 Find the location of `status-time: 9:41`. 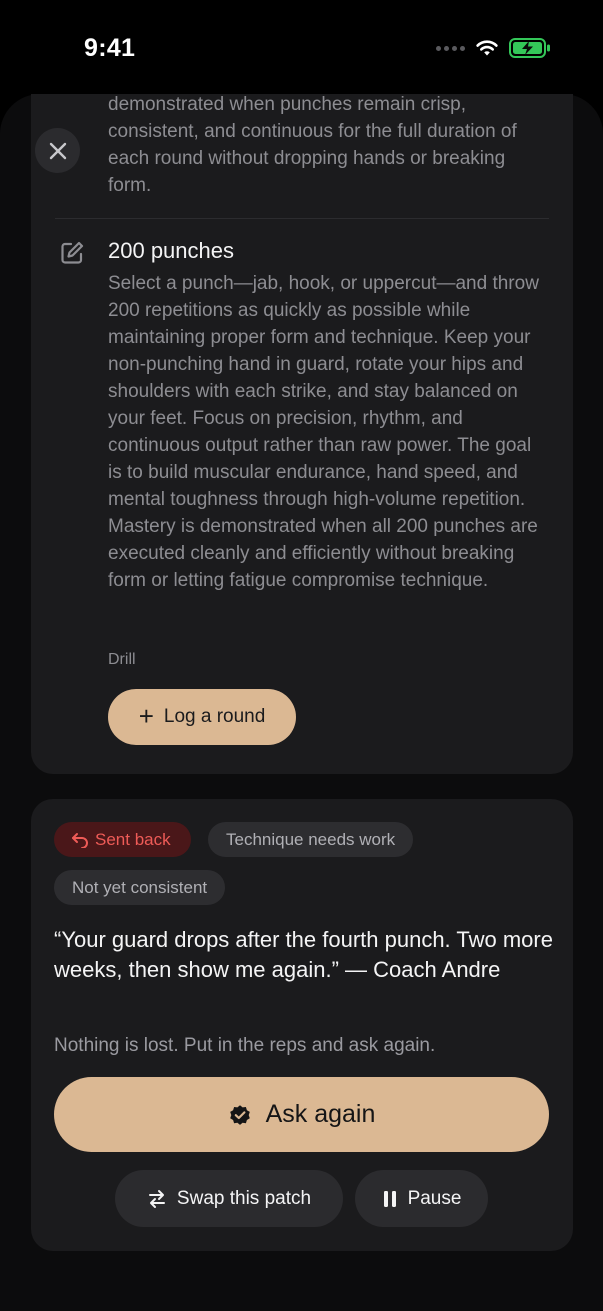

status-time: 9:41 is located at coordinates (110, 48).